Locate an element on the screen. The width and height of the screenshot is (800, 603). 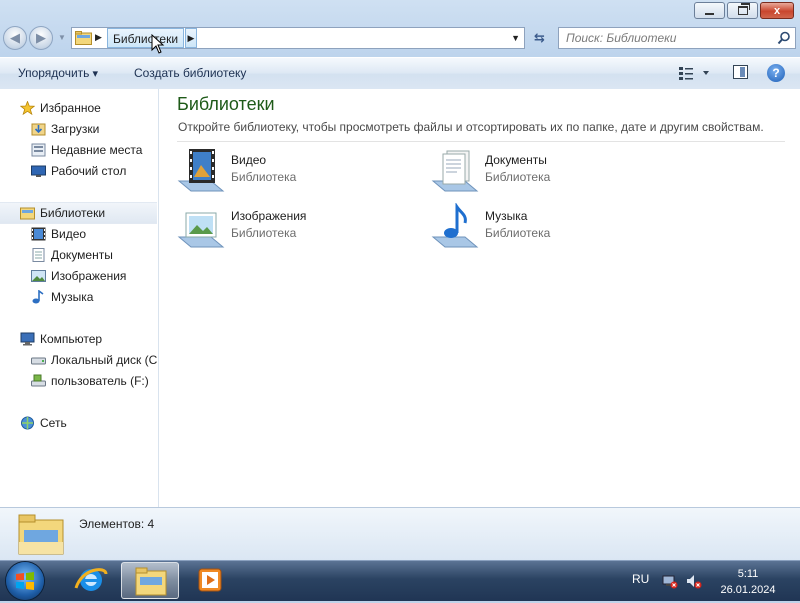
nav-pictures-label: Изображения is located at coordinates (89, 276).